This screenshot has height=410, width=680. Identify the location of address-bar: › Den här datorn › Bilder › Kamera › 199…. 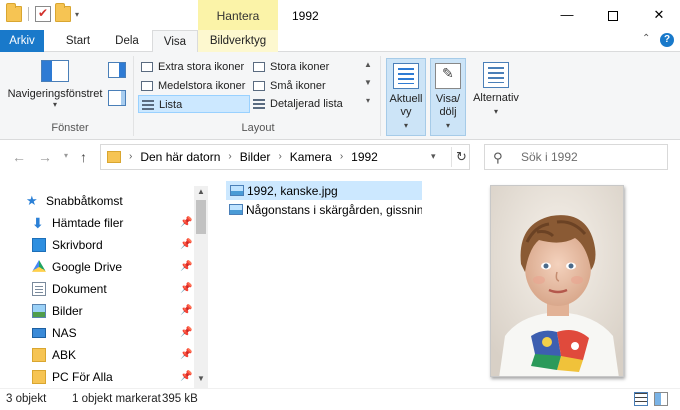
(285, 157).